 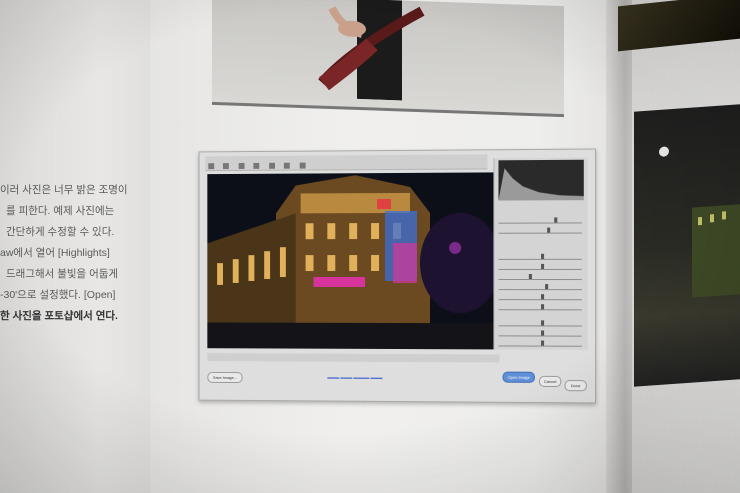 What do you see at coordinates (353, 358) in the screenshot?
I see `zoom-status-bar` at bounding box center [353, 358].